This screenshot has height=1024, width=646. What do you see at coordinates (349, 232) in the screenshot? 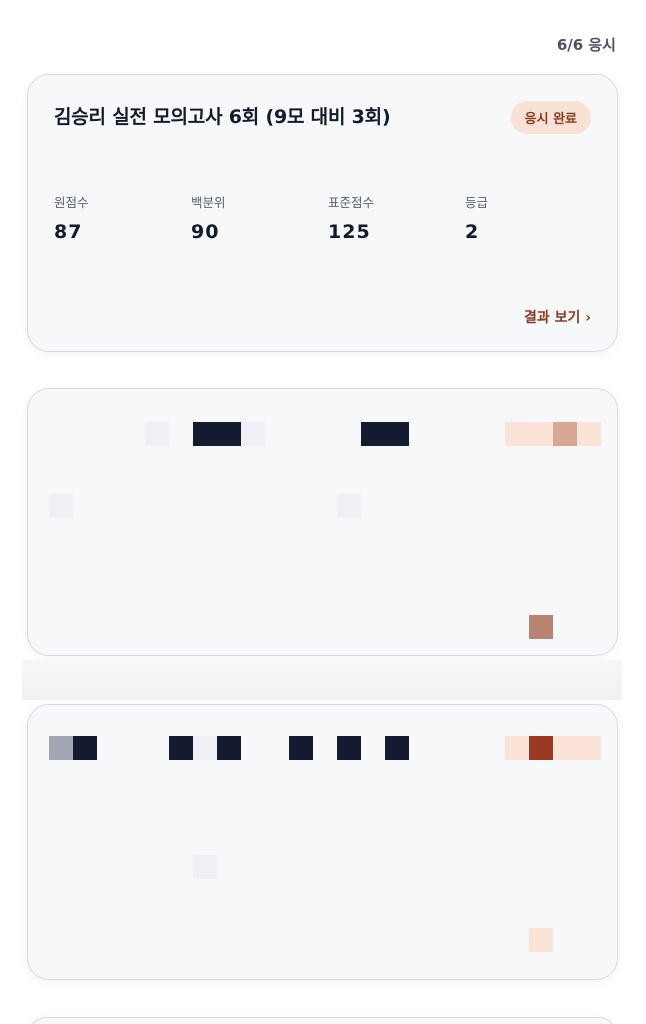
I see `stat-value: 125` at bounding box center [349, 232].